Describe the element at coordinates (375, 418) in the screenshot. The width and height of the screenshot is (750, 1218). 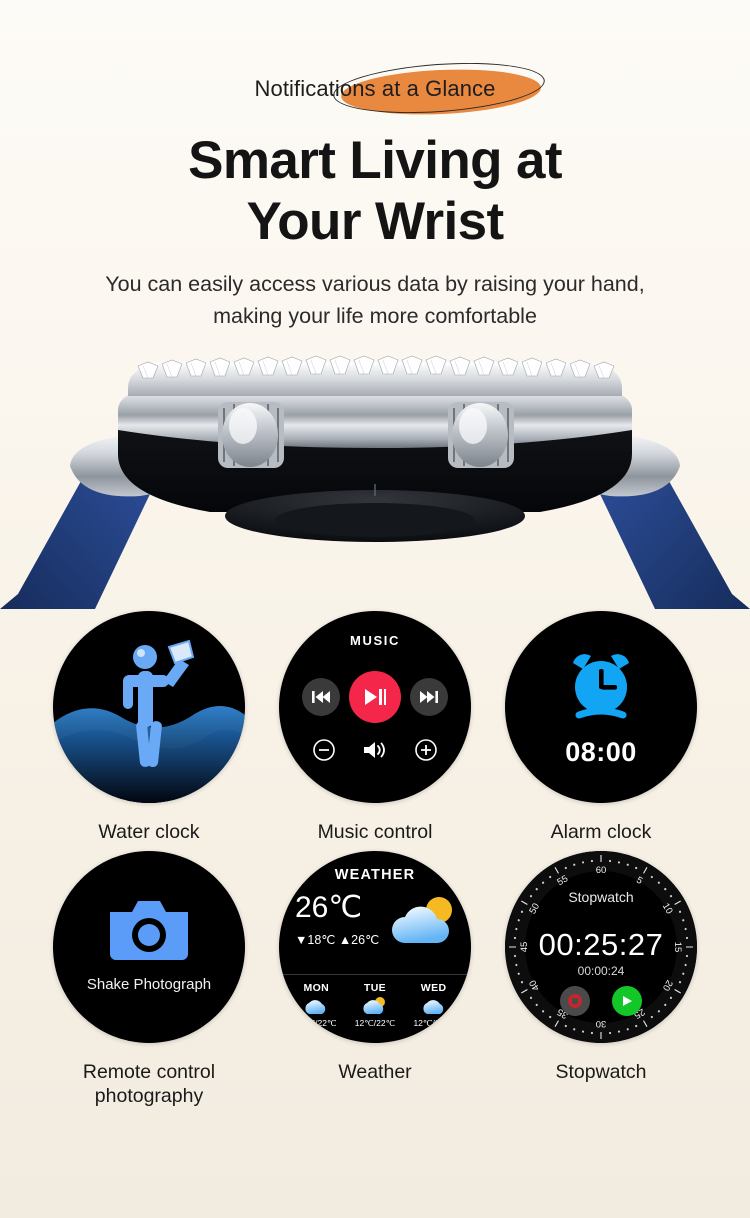
I see `watch-case-midband` at that location.